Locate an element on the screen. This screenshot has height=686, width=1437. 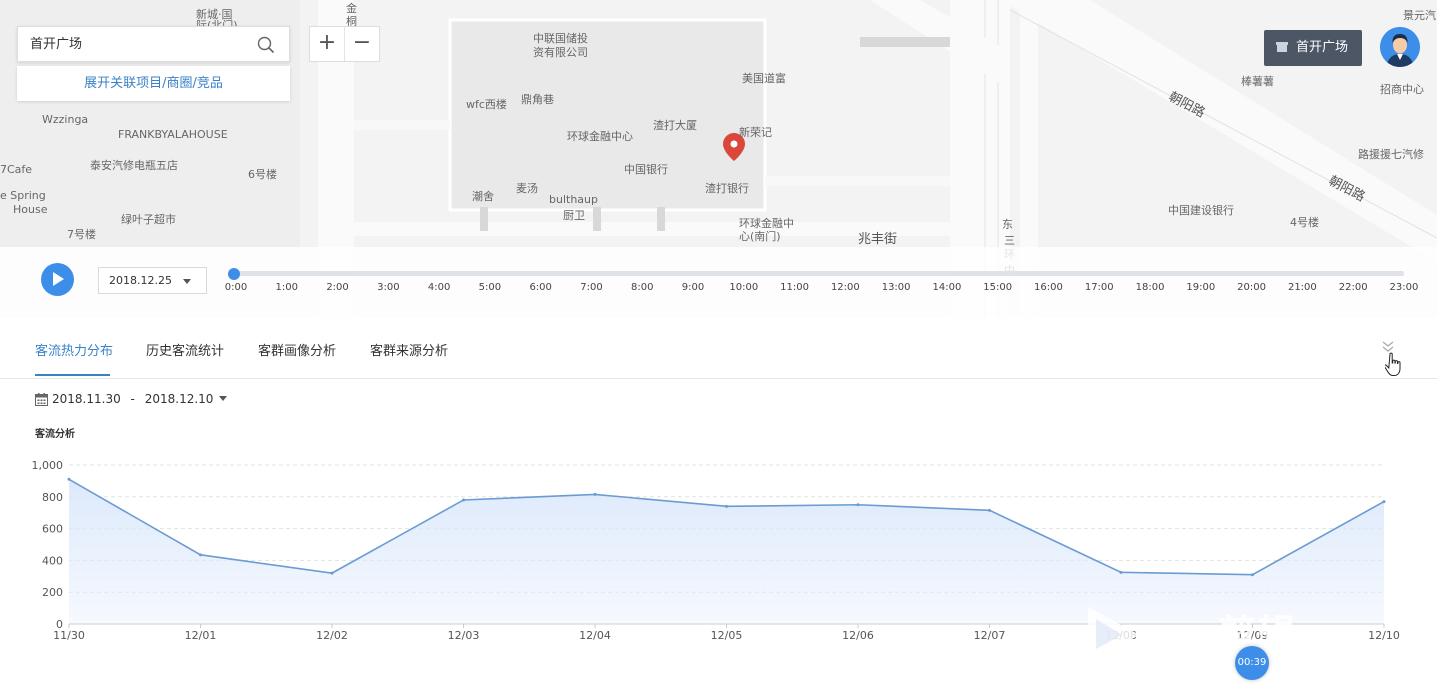
timeline-hour-label: 21:00 is located at coordinates (1302, 287).